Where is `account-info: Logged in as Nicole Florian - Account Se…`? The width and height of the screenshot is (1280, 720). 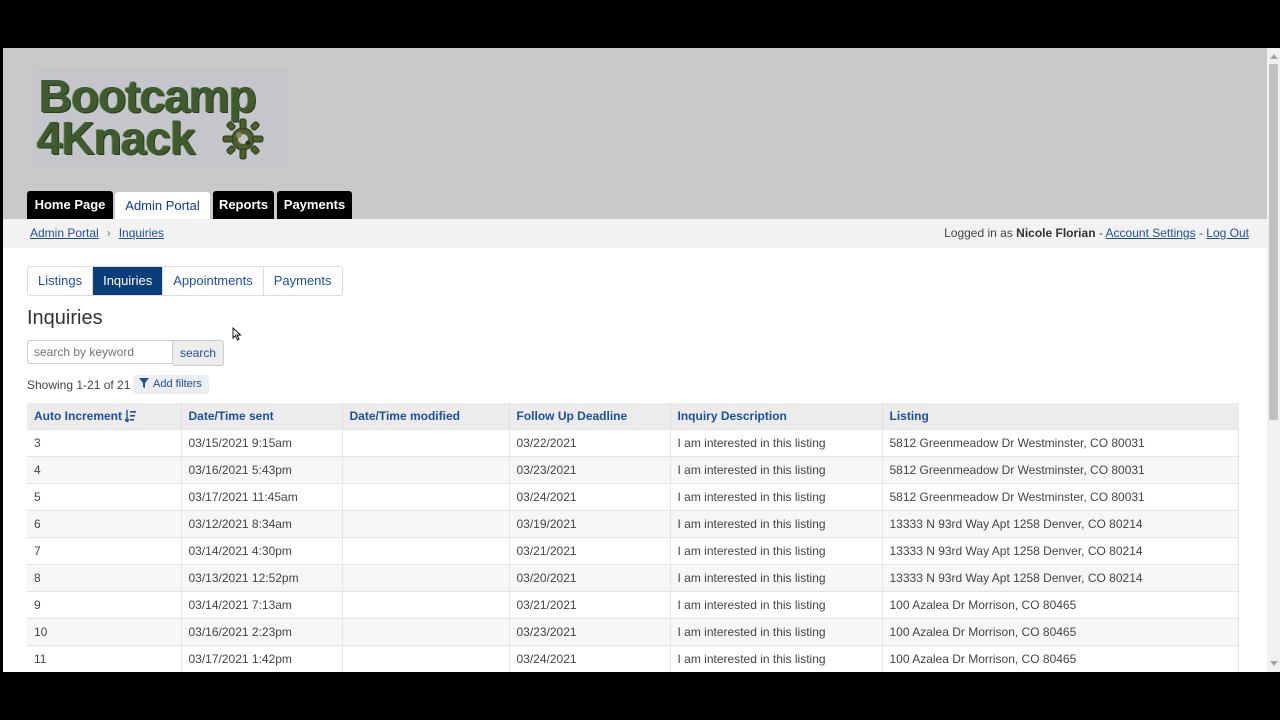 account-info: Logged in as Nicole Florian - Account Se… is located at coordinates (1096, 233).